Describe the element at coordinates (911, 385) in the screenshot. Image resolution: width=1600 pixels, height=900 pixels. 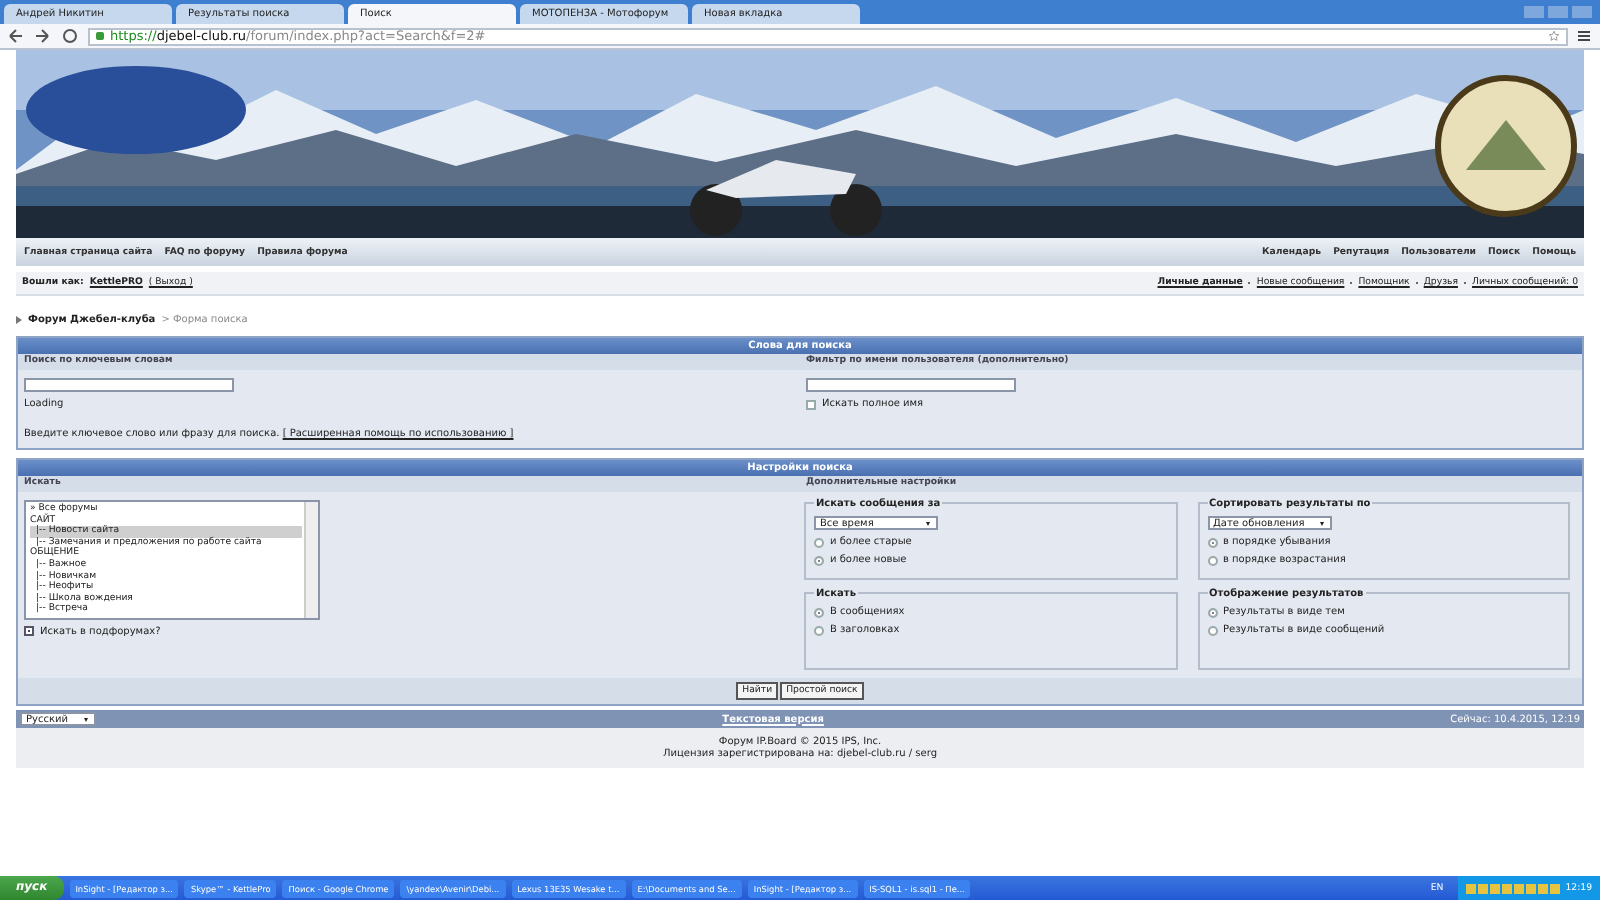
I see `username-field` at that location.